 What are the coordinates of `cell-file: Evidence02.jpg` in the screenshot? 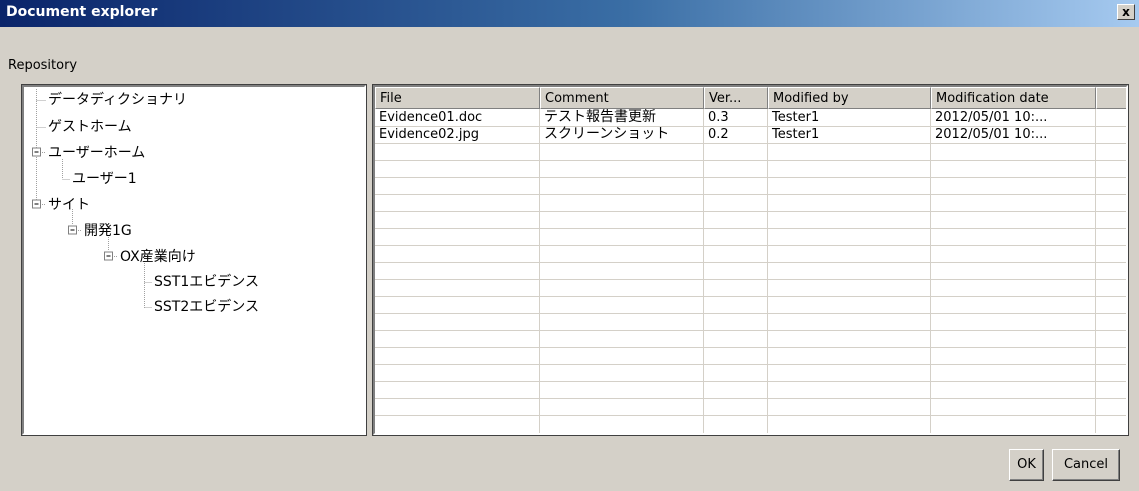 It's located at (429, 134).